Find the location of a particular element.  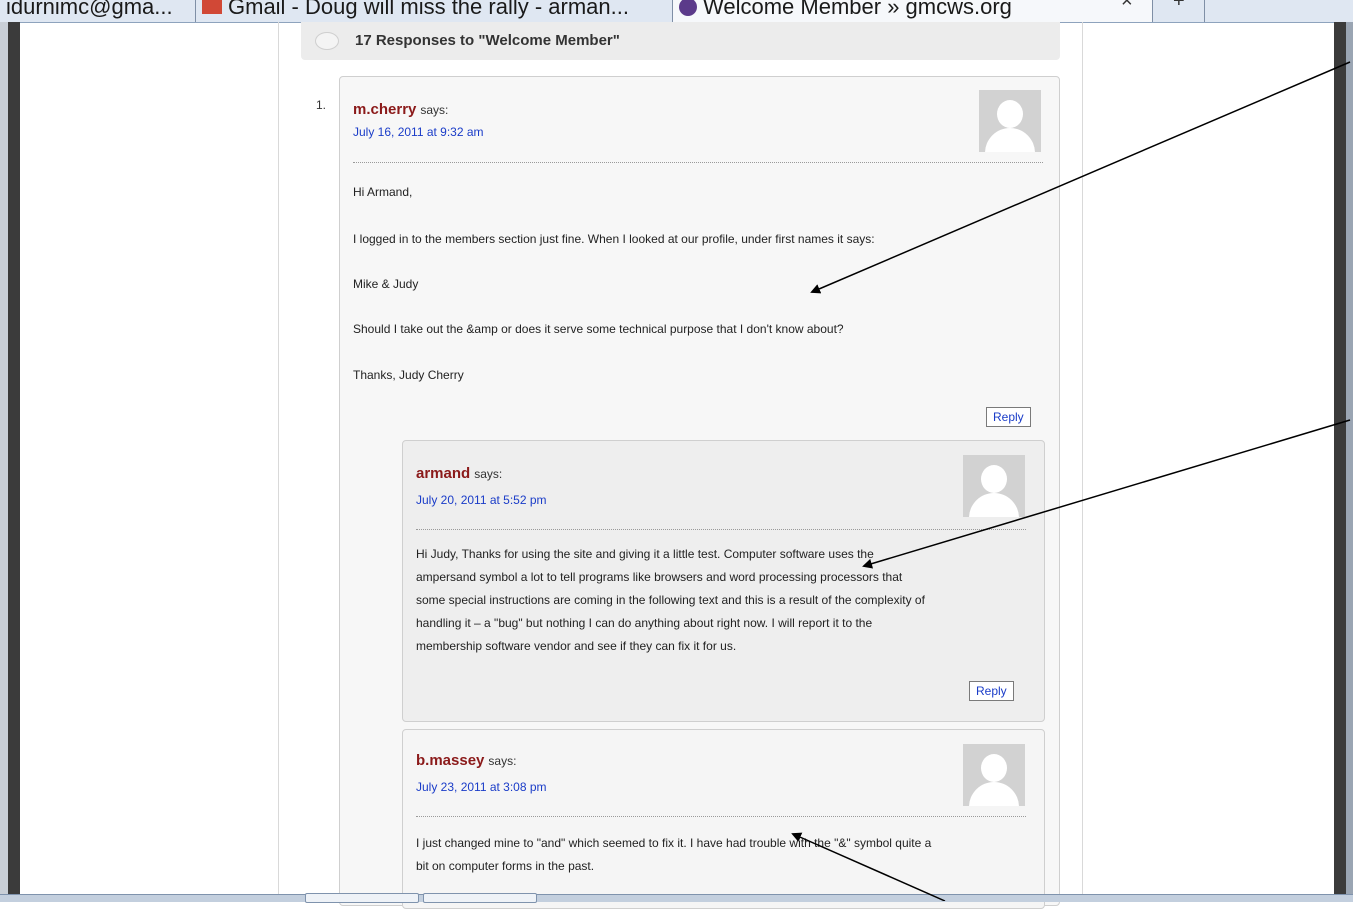

comment-paragraph: Thanks, Judy Cherry is located at coordinates (408, 375).